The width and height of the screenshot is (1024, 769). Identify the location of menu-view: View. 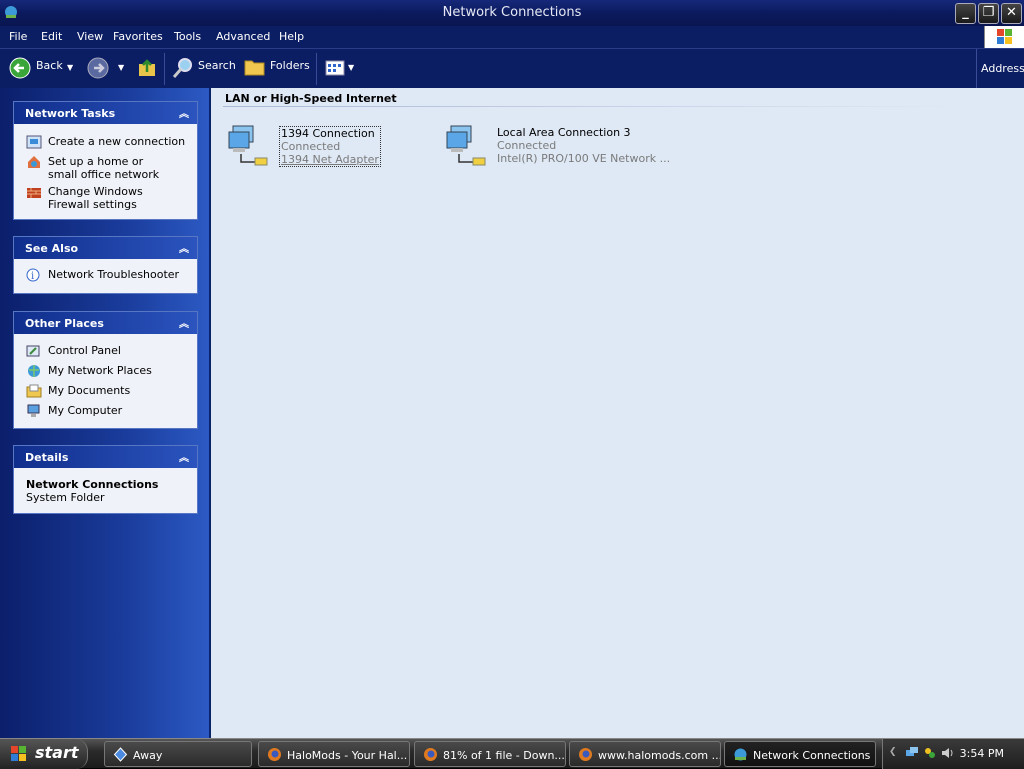
(90, 36).